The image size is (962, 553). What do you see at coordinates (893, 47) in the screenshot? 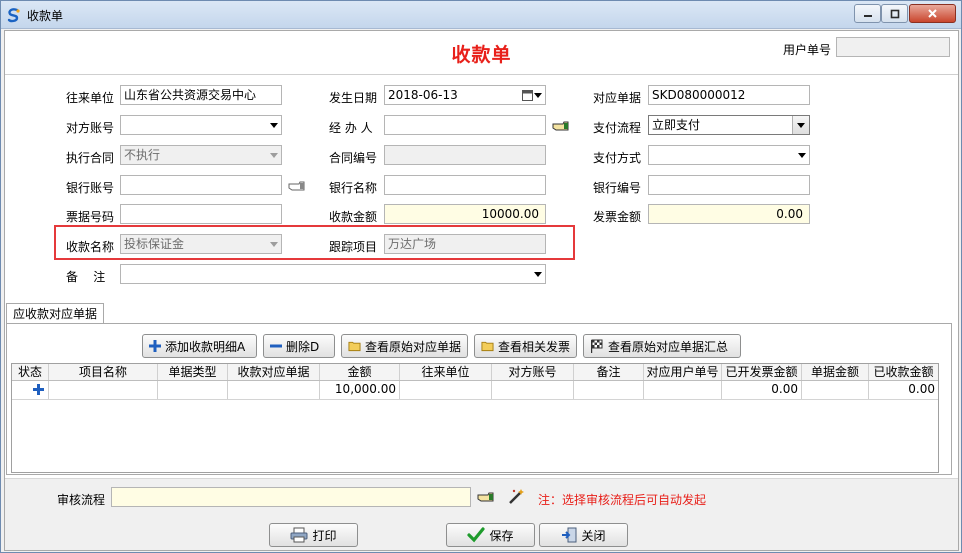
I see `user-doc-no-field` at bounding box center [893, 47].